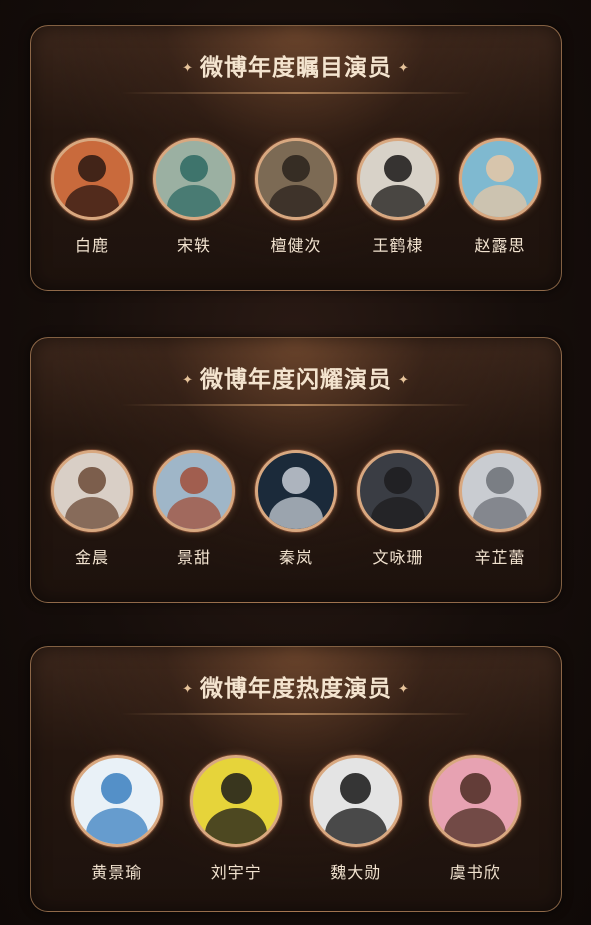 The image size is (591, 925). I want to click on section-title: ✦ 微博年度瞩目演员 ✦, so click(296, 68).